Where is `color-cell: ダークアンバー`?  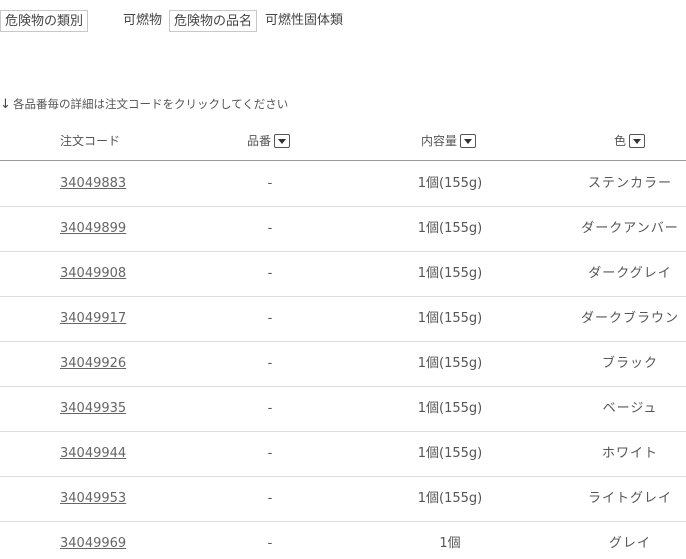
color-cell: ダークアンバー is located at coordinates (630, 228).